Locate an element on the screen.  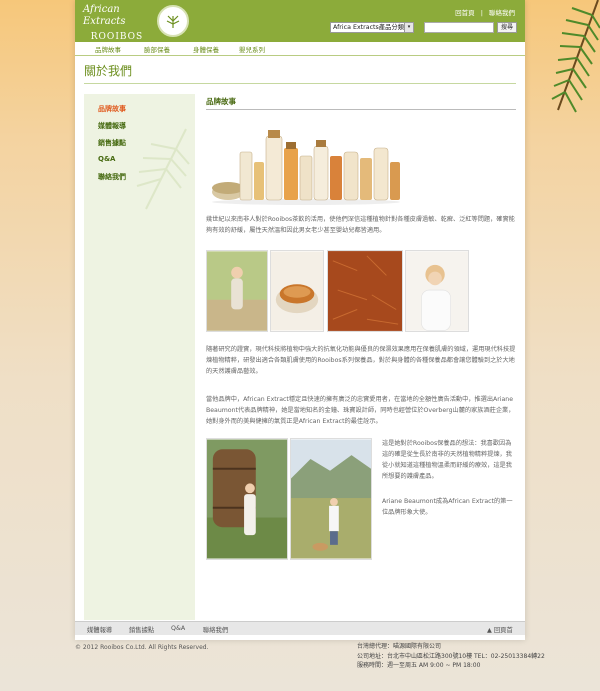
back-to-top-link: ▲ 回頁首 is located at coordinates (500, 629).